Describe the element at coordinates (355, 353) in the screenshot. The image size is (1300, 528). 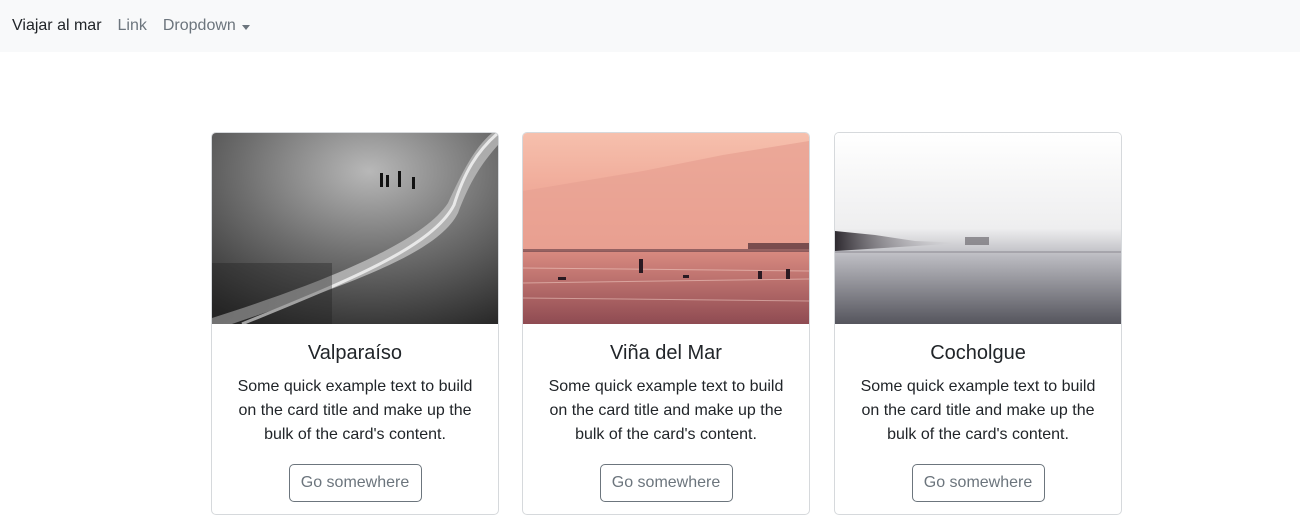
I see `card-title: Valparaíso` at that location.